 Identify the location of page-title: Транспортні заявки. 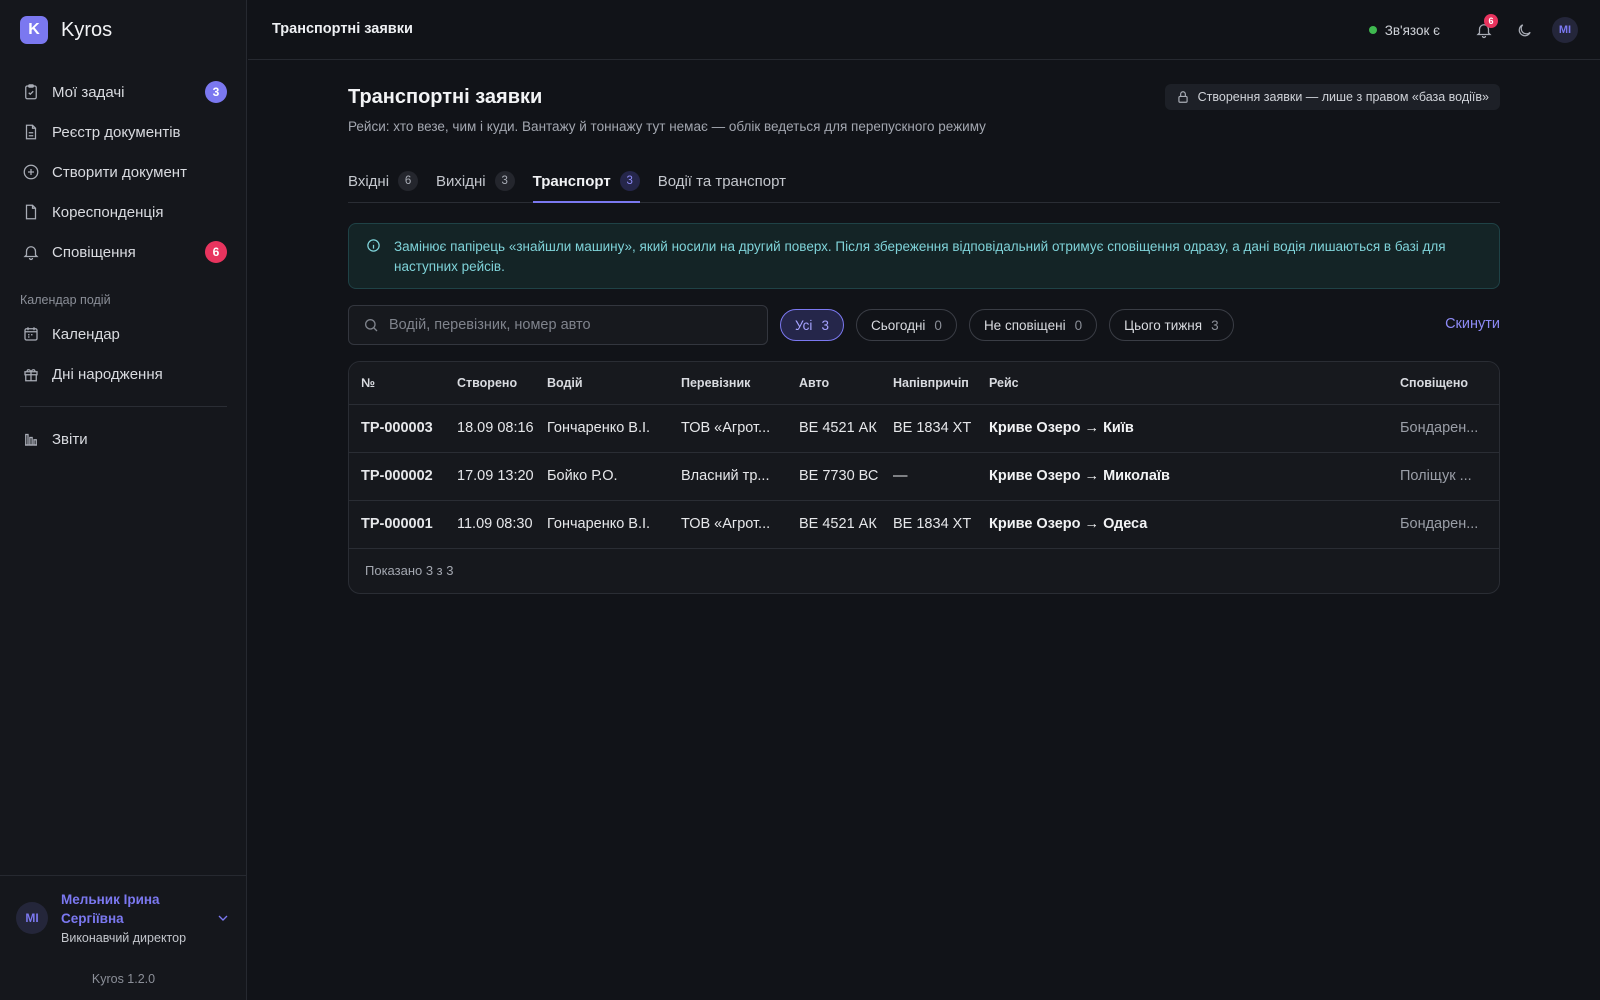
(445, 97).